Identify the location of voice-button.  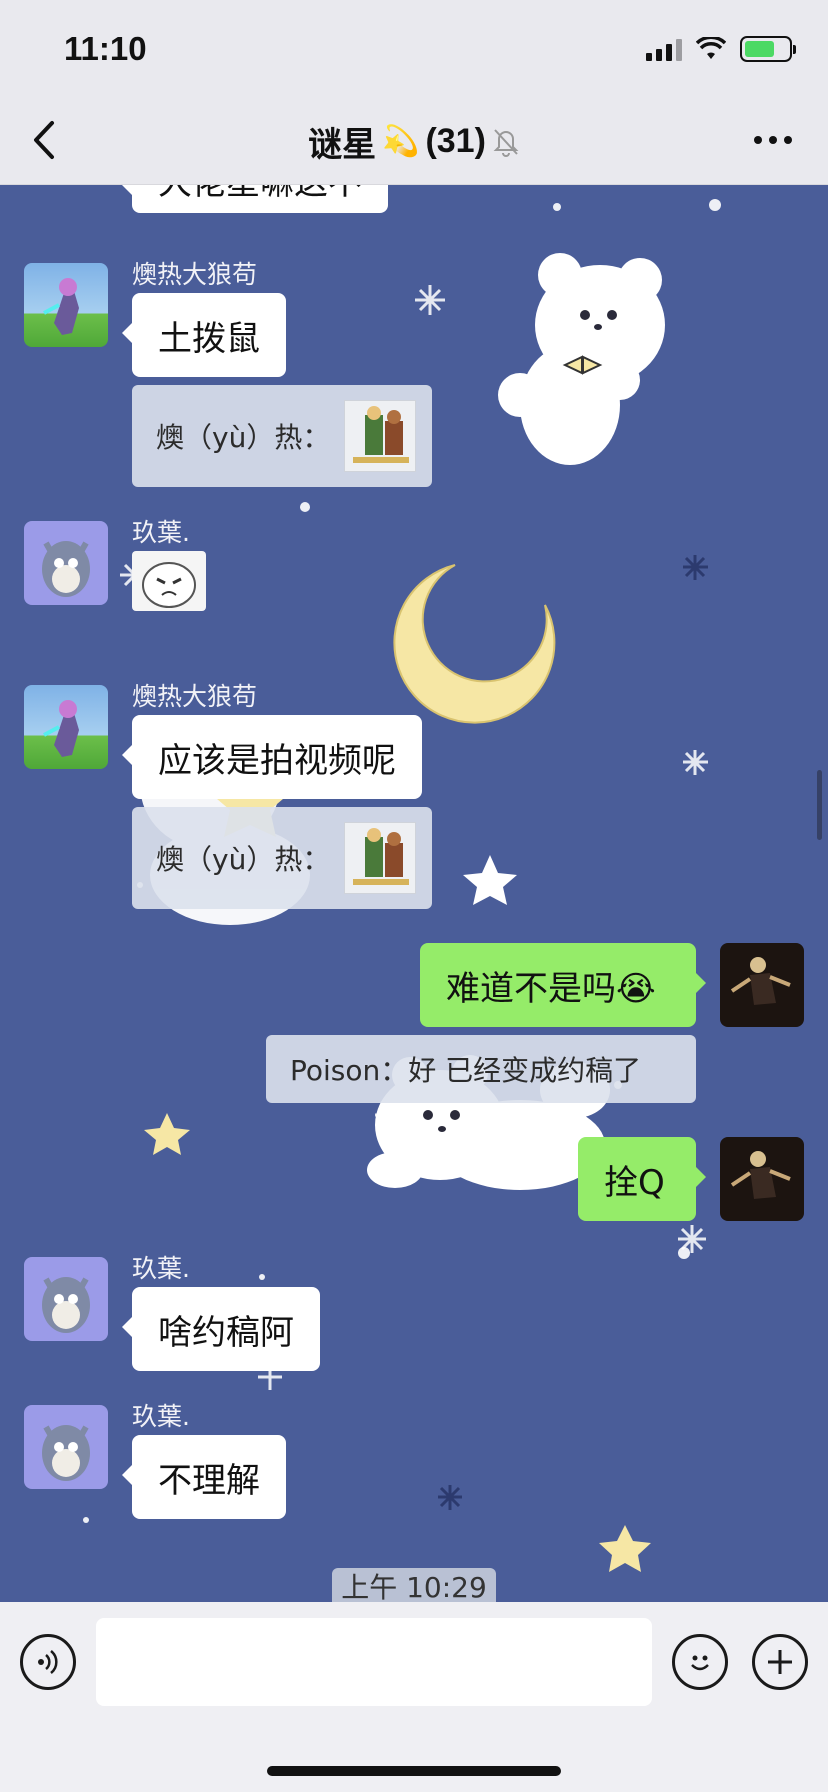
(48, 1662).